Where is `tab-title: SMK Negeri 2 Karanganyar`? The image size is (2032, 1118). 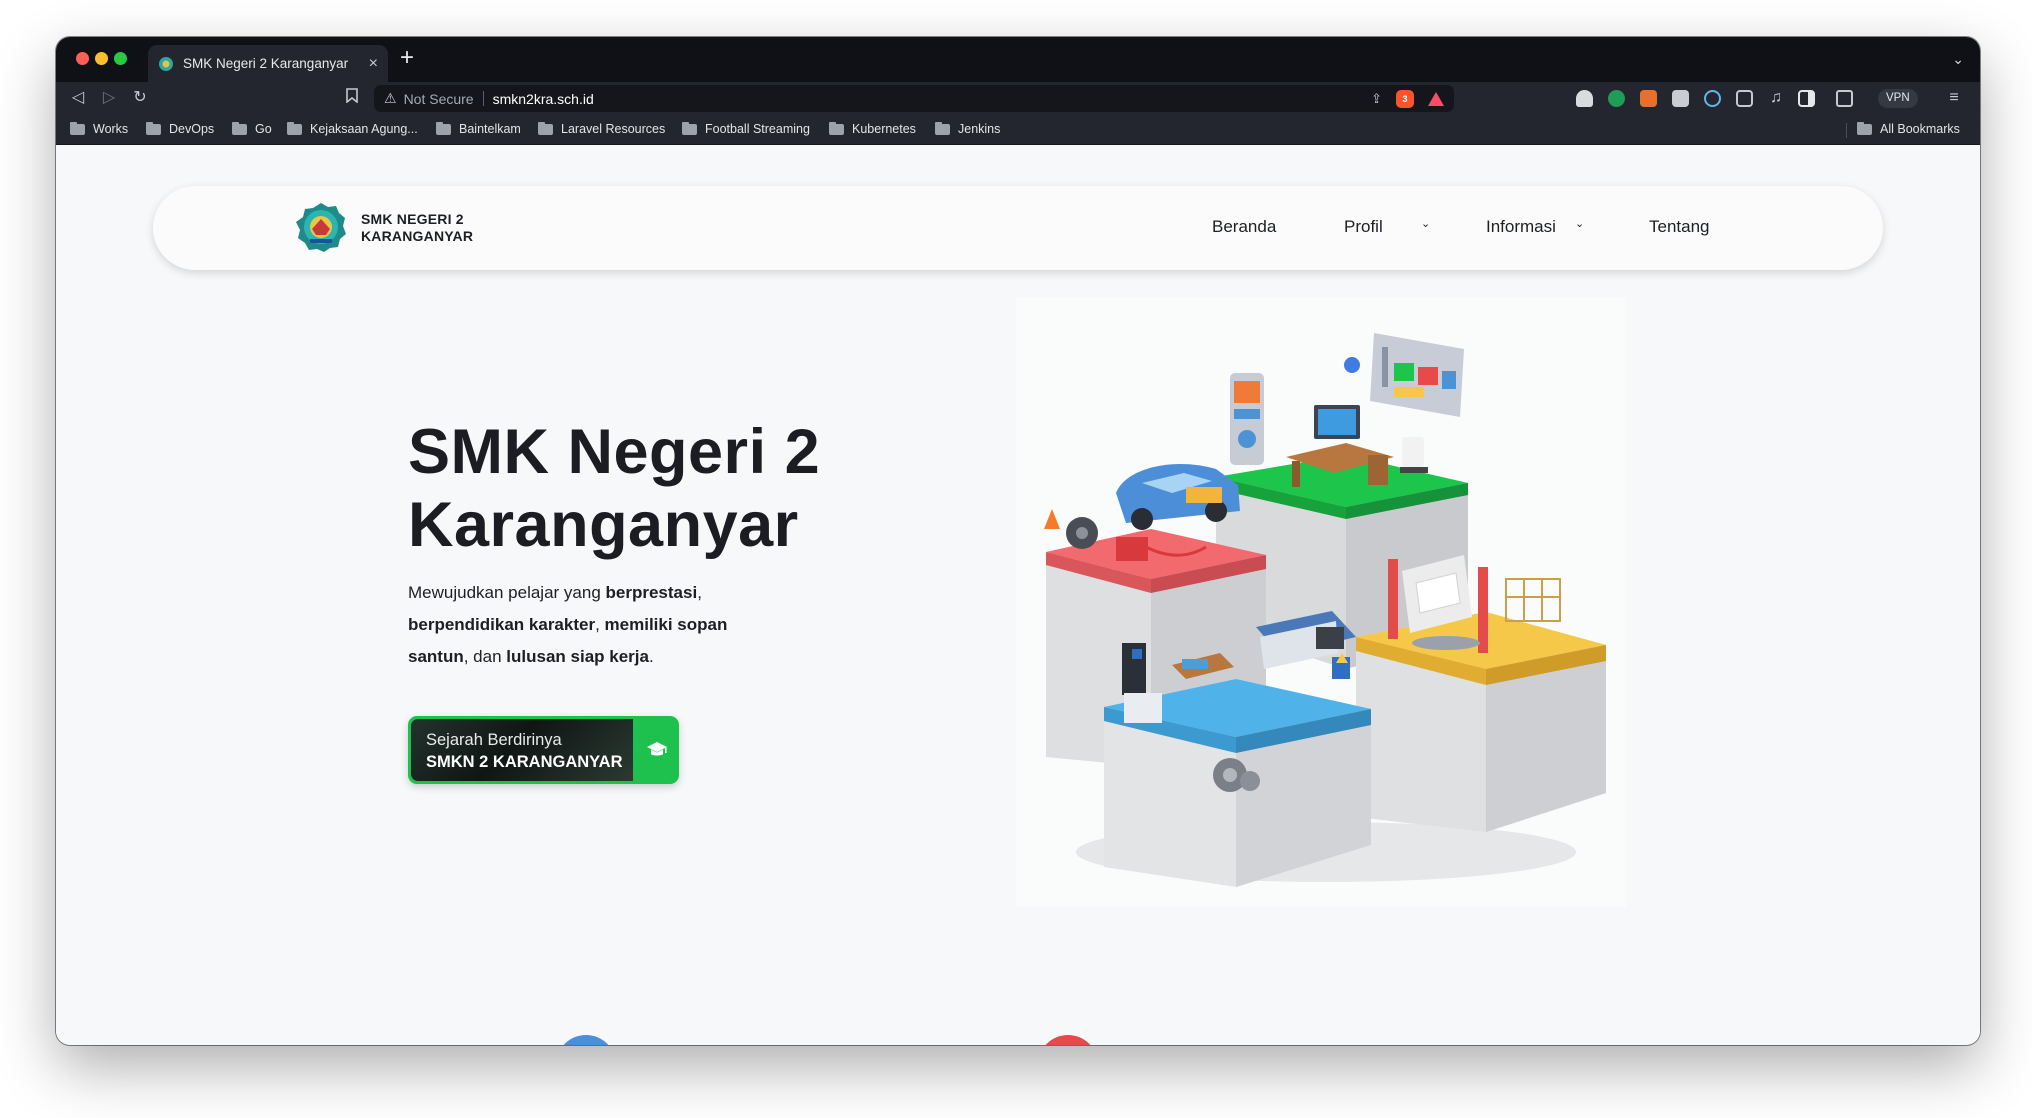 tab-title: SMK Negeri 2 Karanganyar is located at coordinates (266, 63).